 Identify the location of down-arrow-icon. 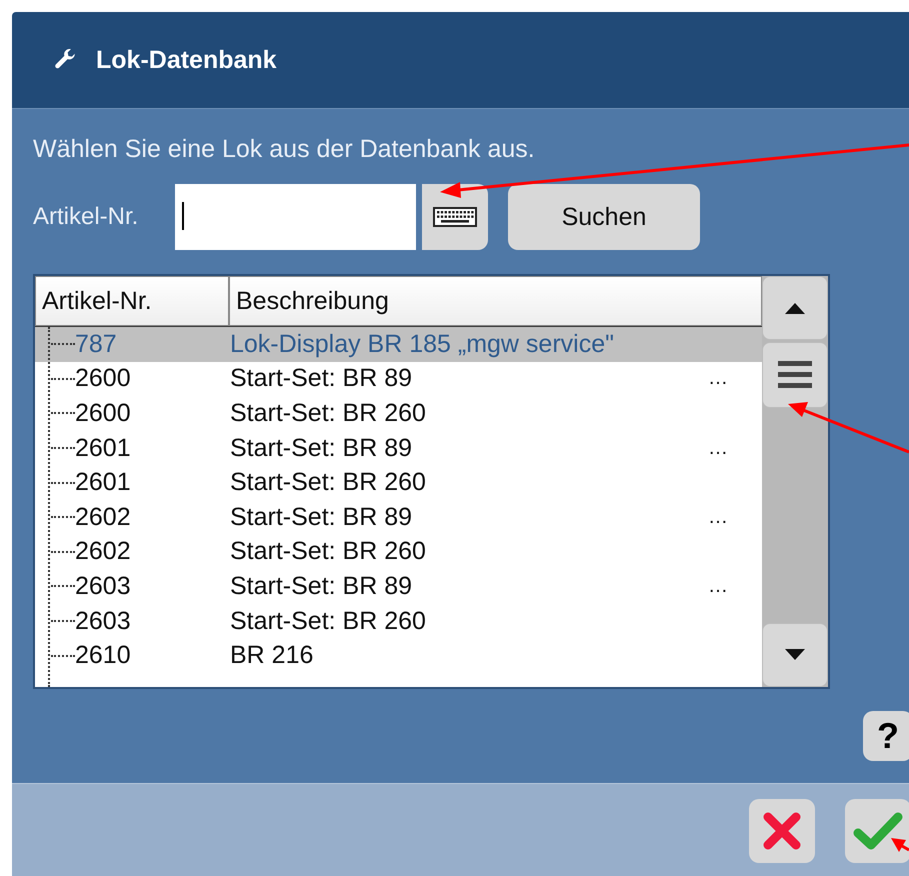
(795, 655).